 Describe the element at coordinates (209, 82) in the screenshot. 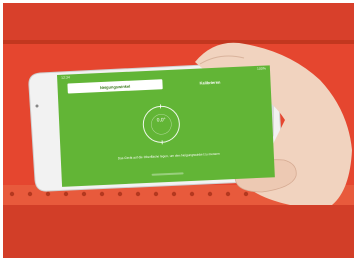

I see `tab-calibrate: Kalibrieren` at that location.